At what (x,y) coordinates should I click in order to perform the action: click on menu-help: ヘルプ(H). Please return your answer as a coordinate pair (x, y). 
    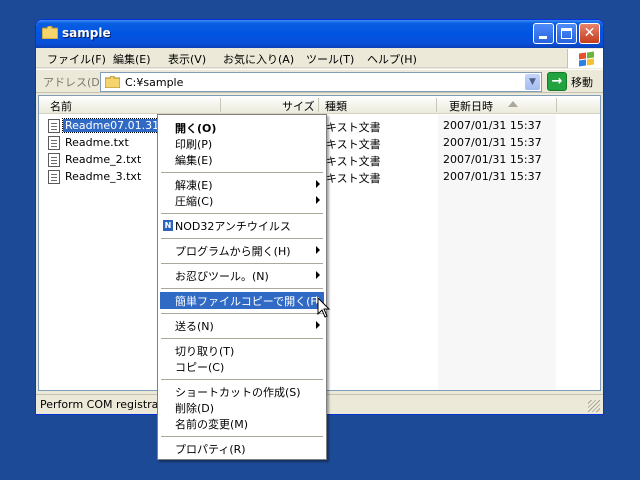
    Looking at the image, I should click on (392, 59).